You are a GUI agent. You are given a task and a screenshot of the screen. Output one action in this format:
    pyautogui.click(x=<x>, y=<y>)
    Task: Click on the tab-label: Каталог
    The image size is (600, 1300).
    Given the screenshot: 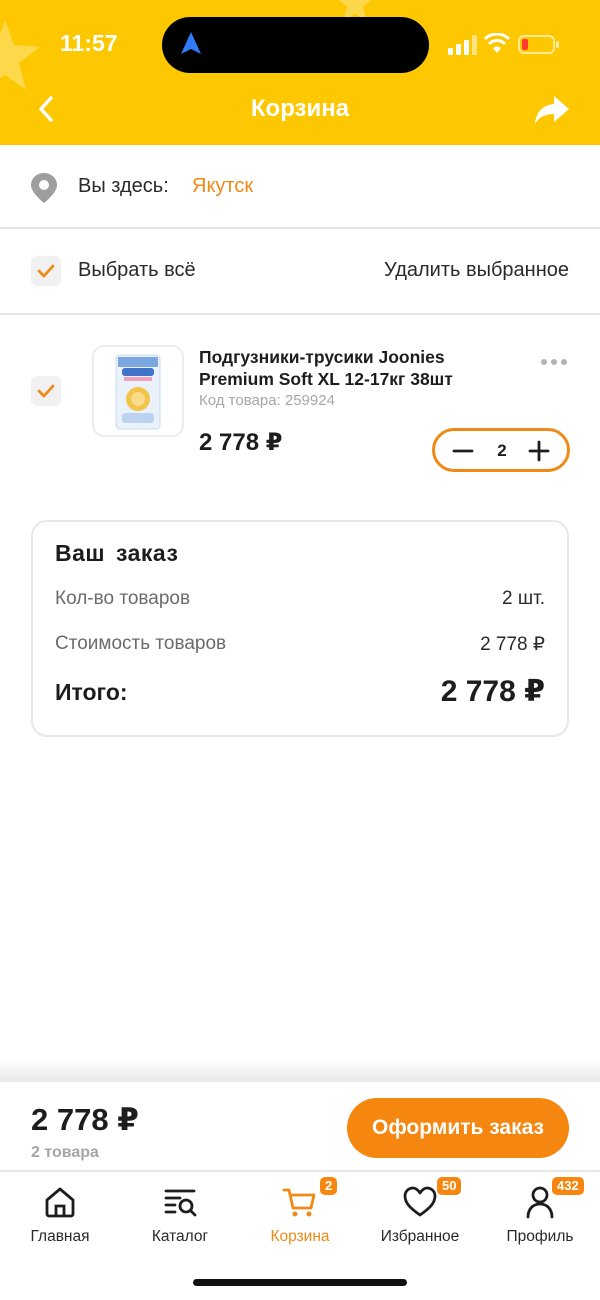 What is the action you would take?
    pyautogui.click(x=180, y=1236)
    